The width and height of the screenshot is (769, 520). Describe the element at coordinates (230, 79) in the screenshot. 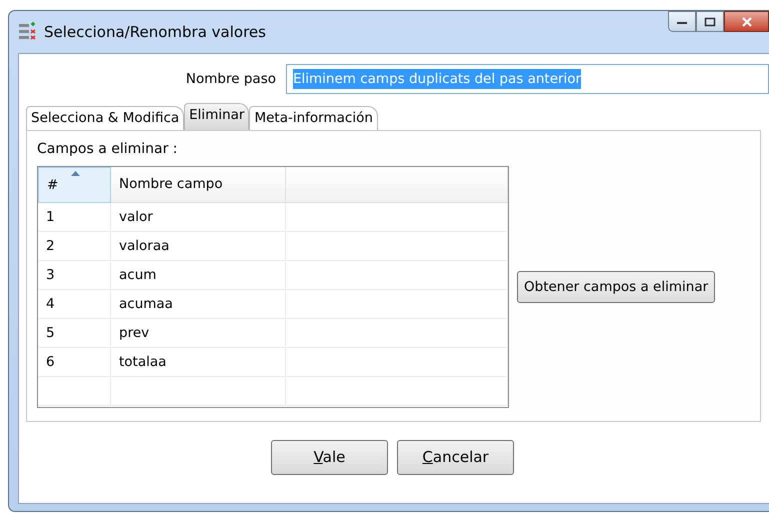

I see `step-name-label: Nombre paso` at that location.